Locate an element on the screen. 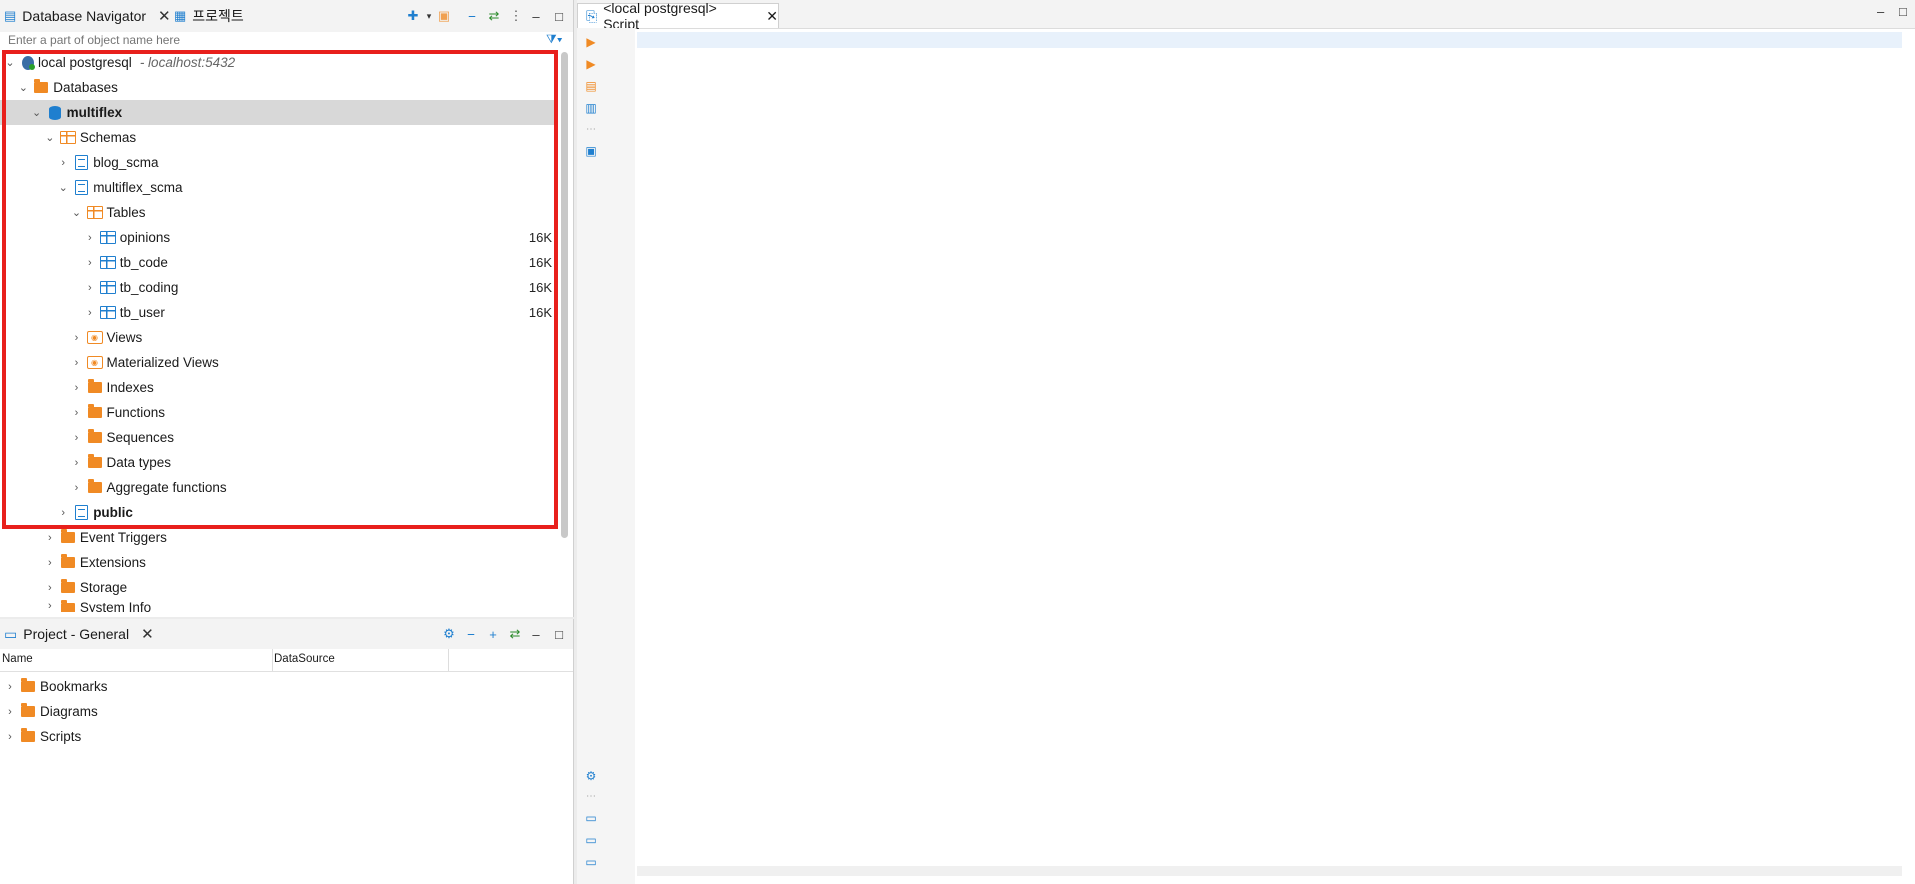  column-divider is located at coordinates (272, 660).